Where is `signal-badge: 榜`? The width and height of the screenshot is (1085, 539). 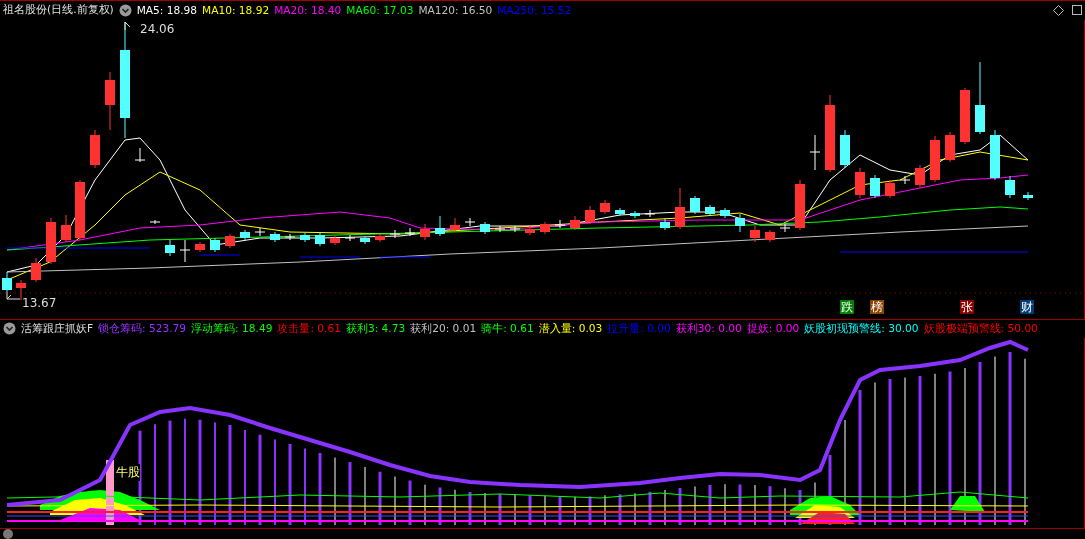 signal-badge: 榜 is located at coordinates (877, 306).